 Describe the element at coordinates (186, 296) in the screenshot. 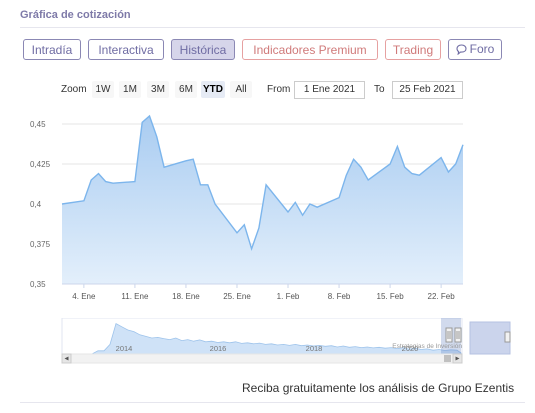

I see `x-tick-label: 18. Ene` at that location.